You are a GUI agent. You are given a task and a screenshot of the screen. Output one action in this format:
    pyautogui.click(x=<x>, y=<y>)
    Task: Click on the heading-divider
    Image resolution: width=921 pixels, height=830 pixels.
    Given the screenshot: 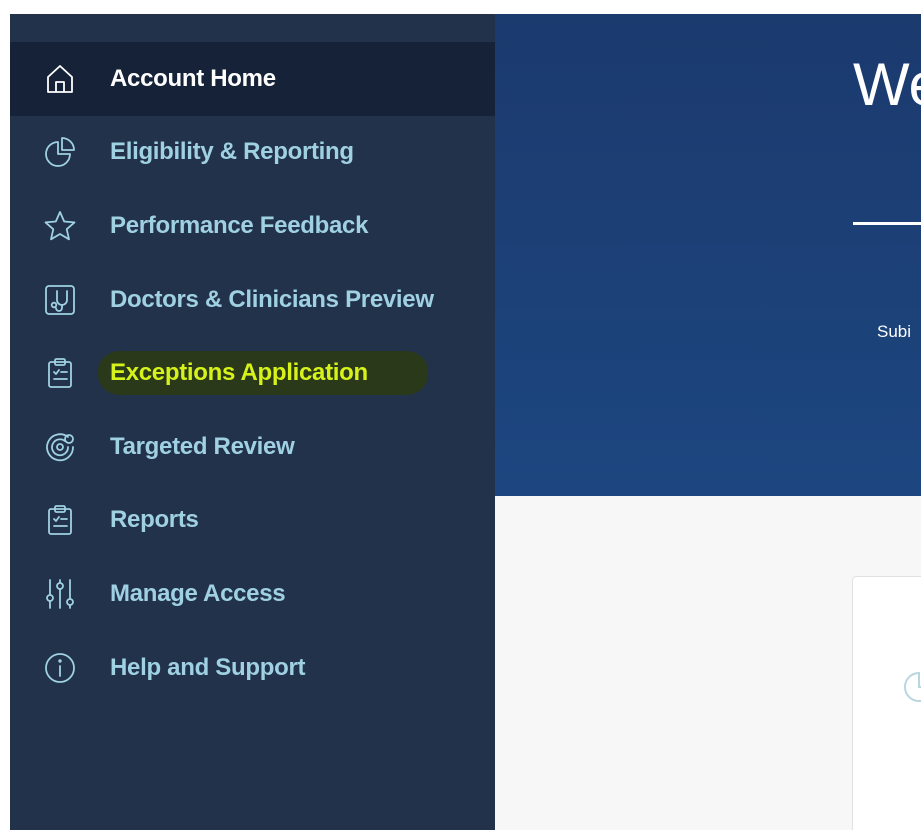 What is the action you would take?
    pyautogui.click(x=887, y=223)
    